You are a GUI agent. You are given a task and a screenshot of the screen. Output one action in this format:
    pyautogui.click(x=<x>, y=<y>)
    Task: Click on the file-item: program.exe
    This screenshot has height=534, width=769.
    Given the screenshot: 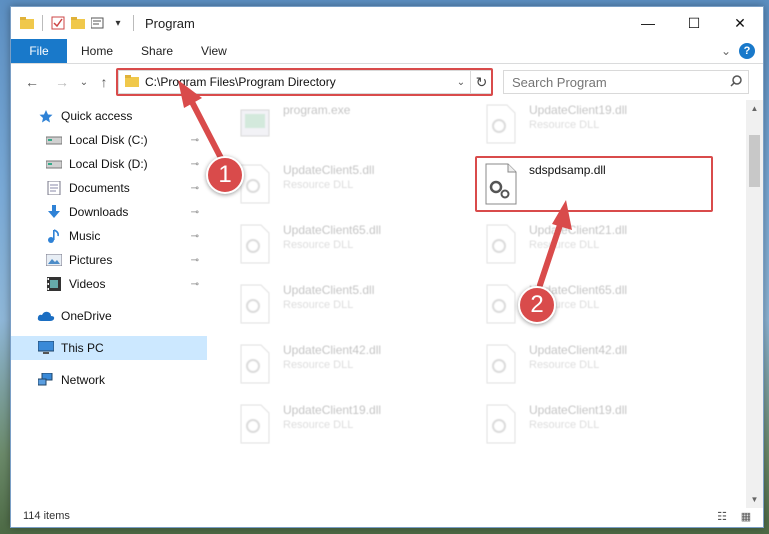 What is the action you would take?
    pyautogui.click(x=351, y=128)
    